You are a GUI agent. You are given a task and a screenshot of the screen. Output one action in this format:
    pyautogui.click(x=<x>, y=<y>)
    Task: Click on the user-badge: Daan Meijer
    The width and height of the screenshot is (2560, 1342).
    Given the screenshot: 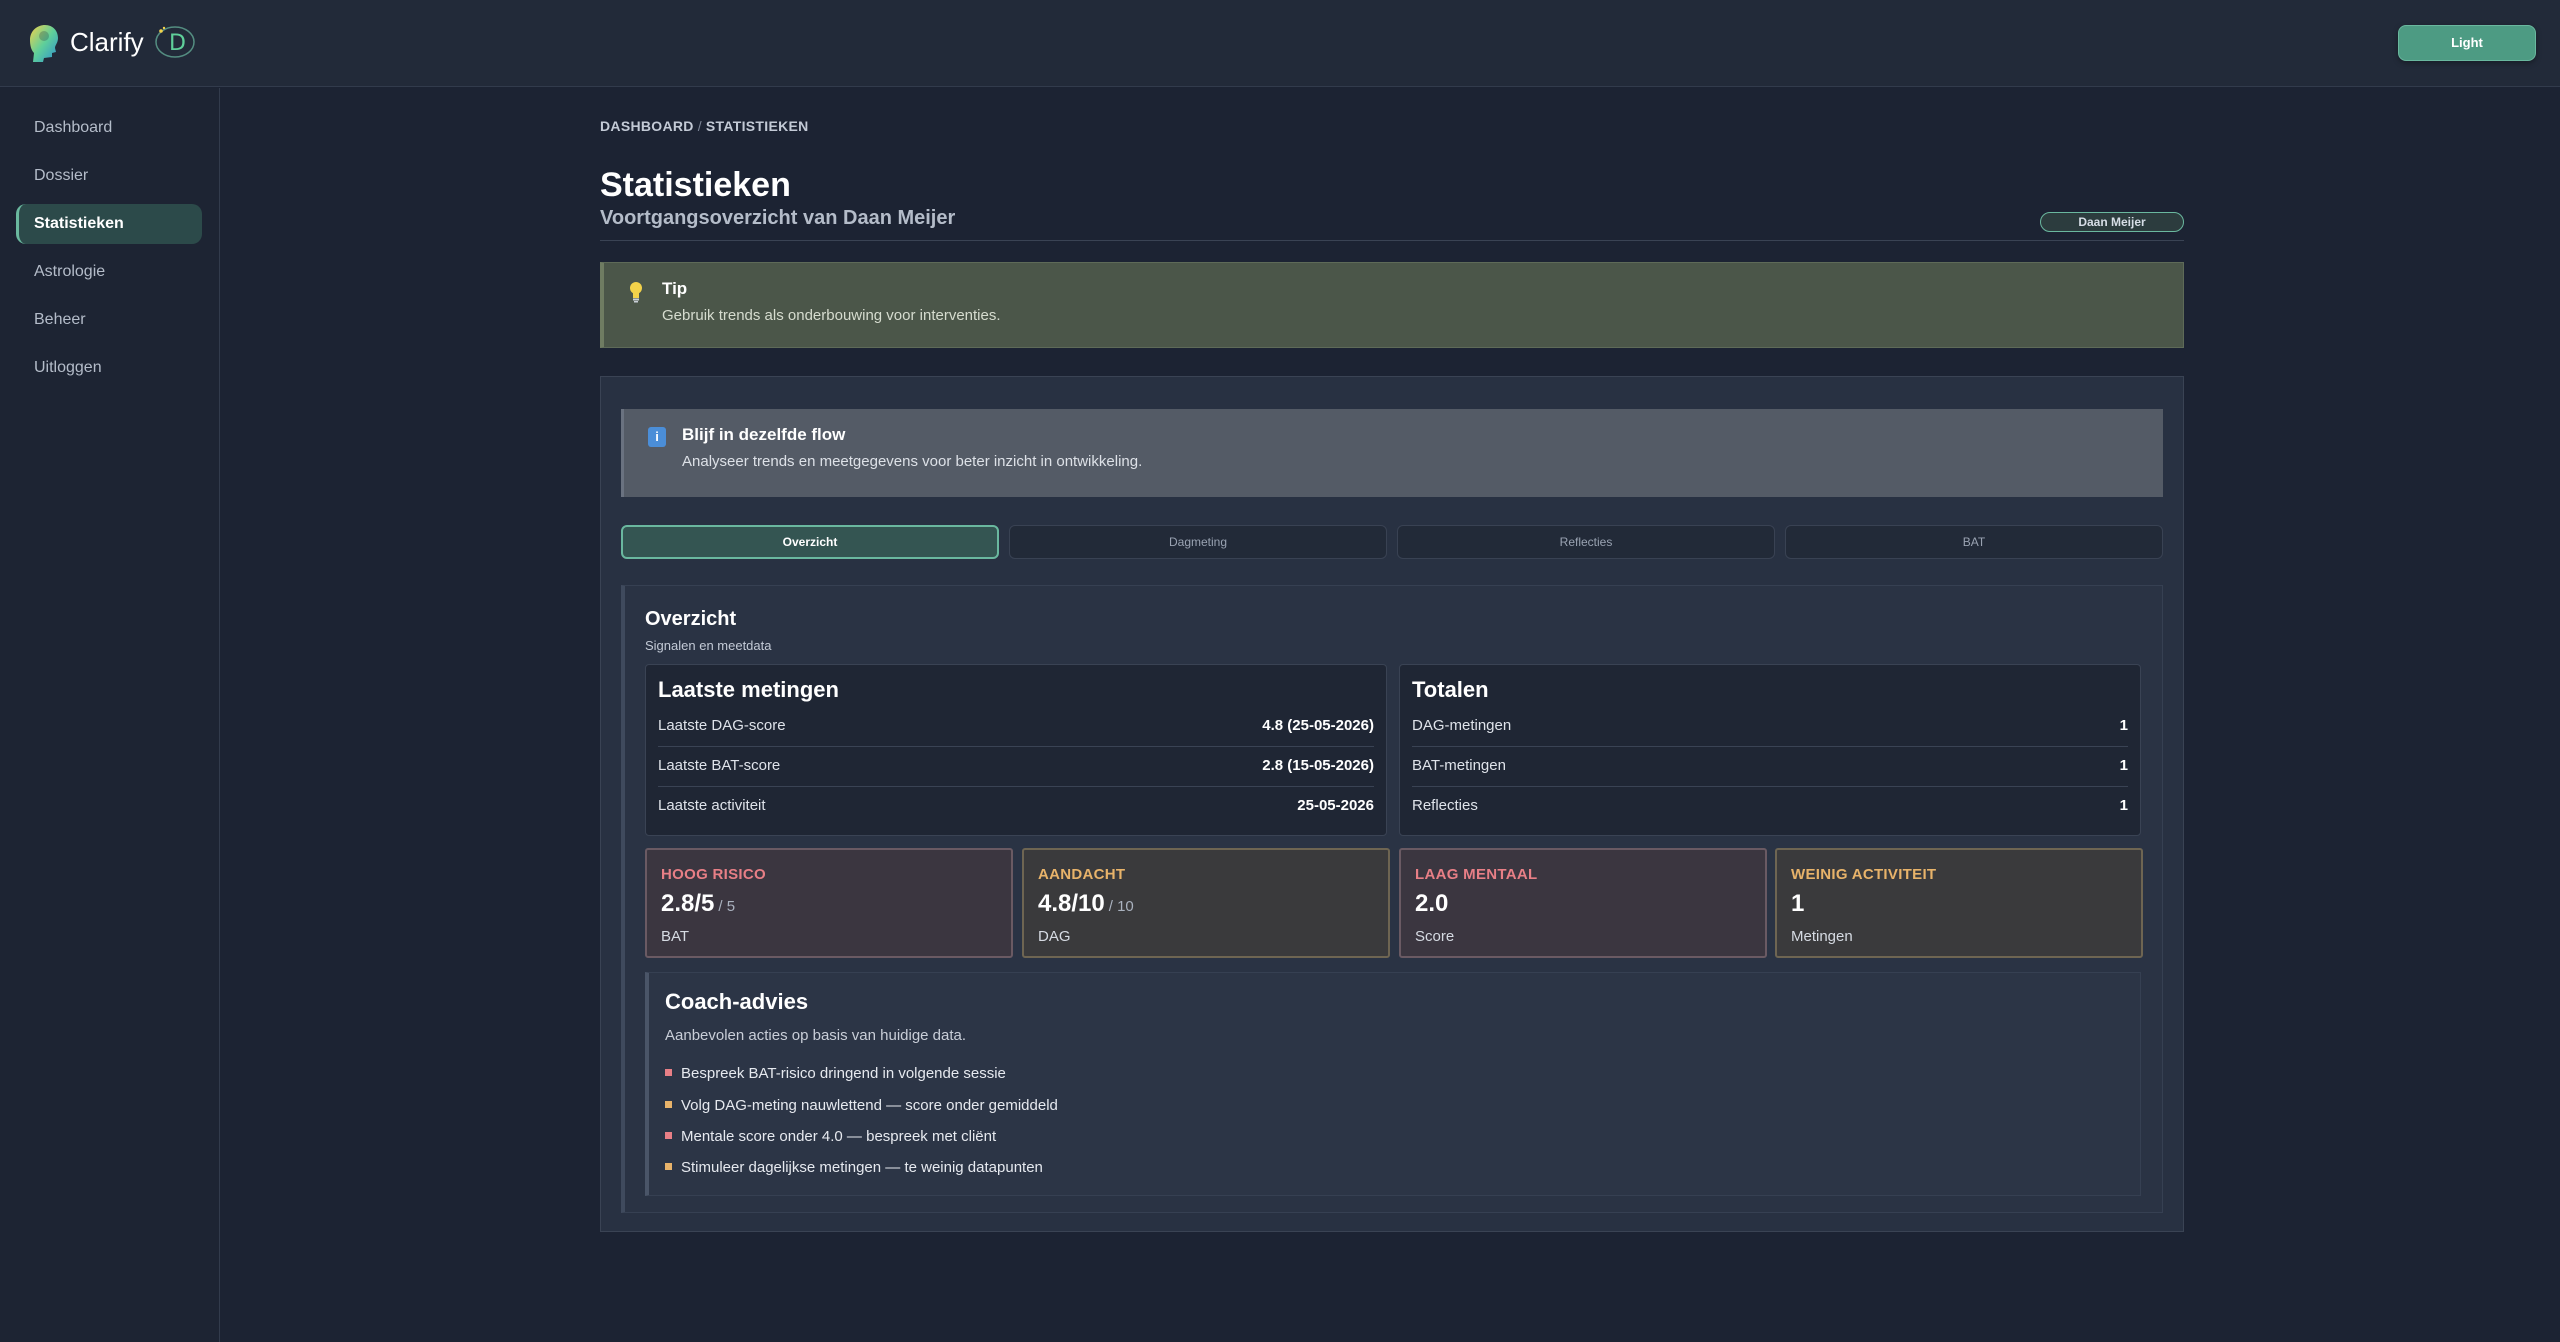 What is the action you would take?
    pyautogui.click(x=2112, y=222)
    